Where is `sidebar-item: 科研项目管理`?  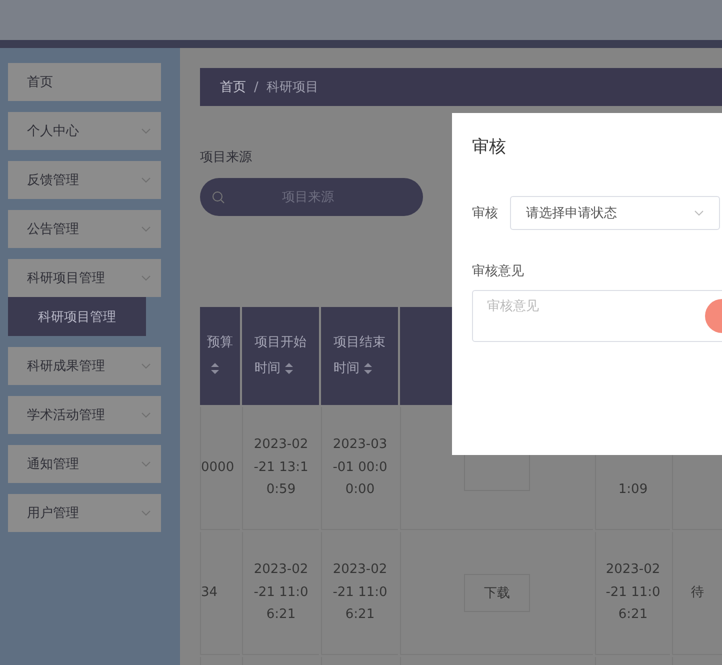
sidebar-item: 科研项目管理 is located at coordinates (84, 278).